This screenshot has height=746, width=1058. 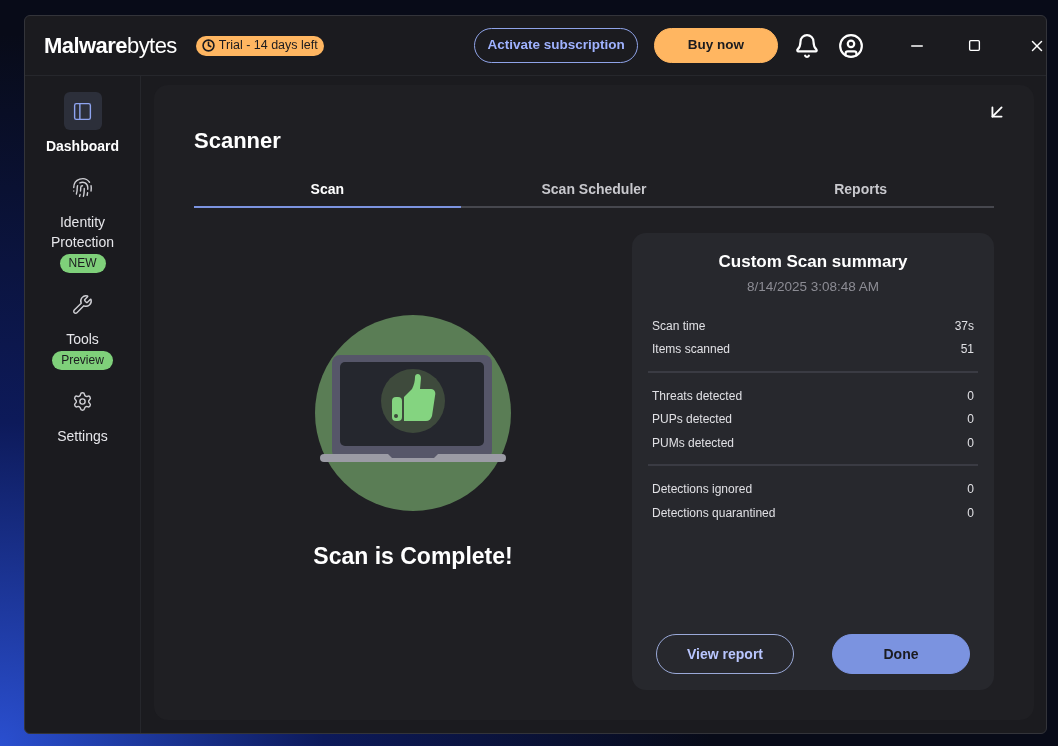 What do you see at coordinates (82, 401) in the screenshot?
I see `settings-icon` at bounding box center [82, 401].